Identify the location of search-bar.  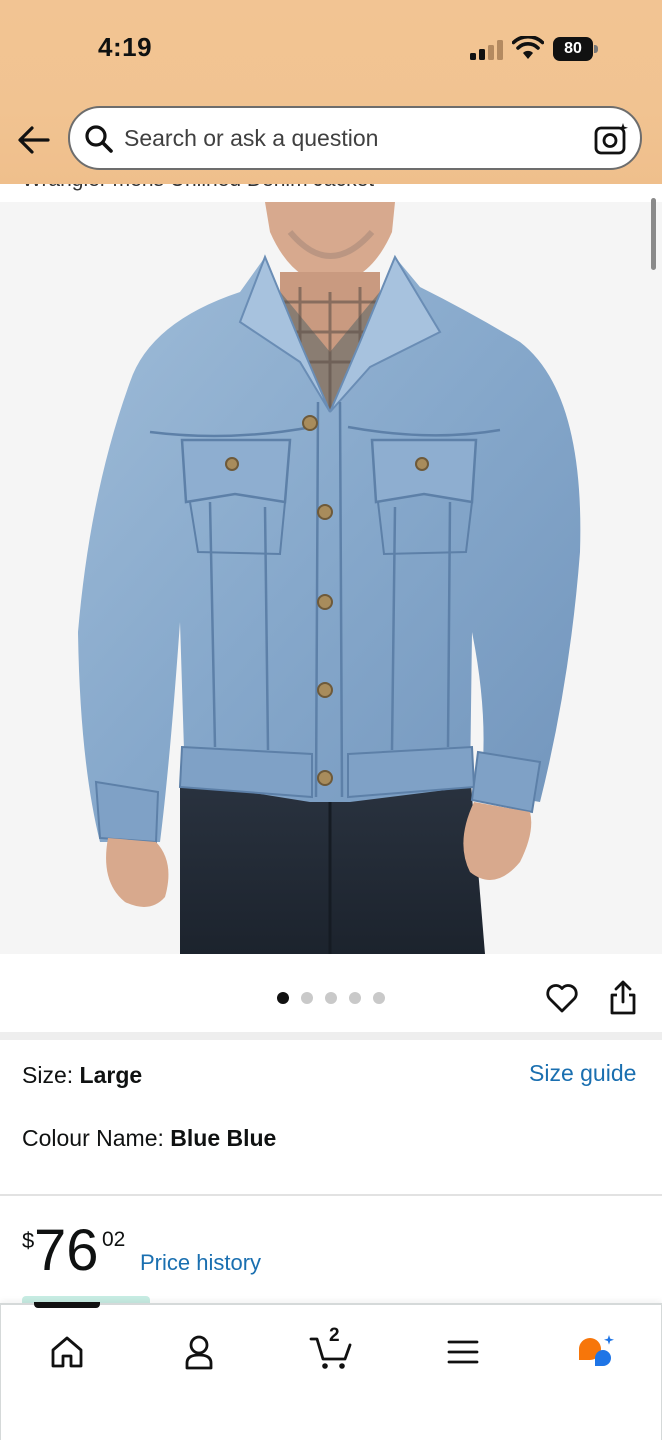
(355, 138).